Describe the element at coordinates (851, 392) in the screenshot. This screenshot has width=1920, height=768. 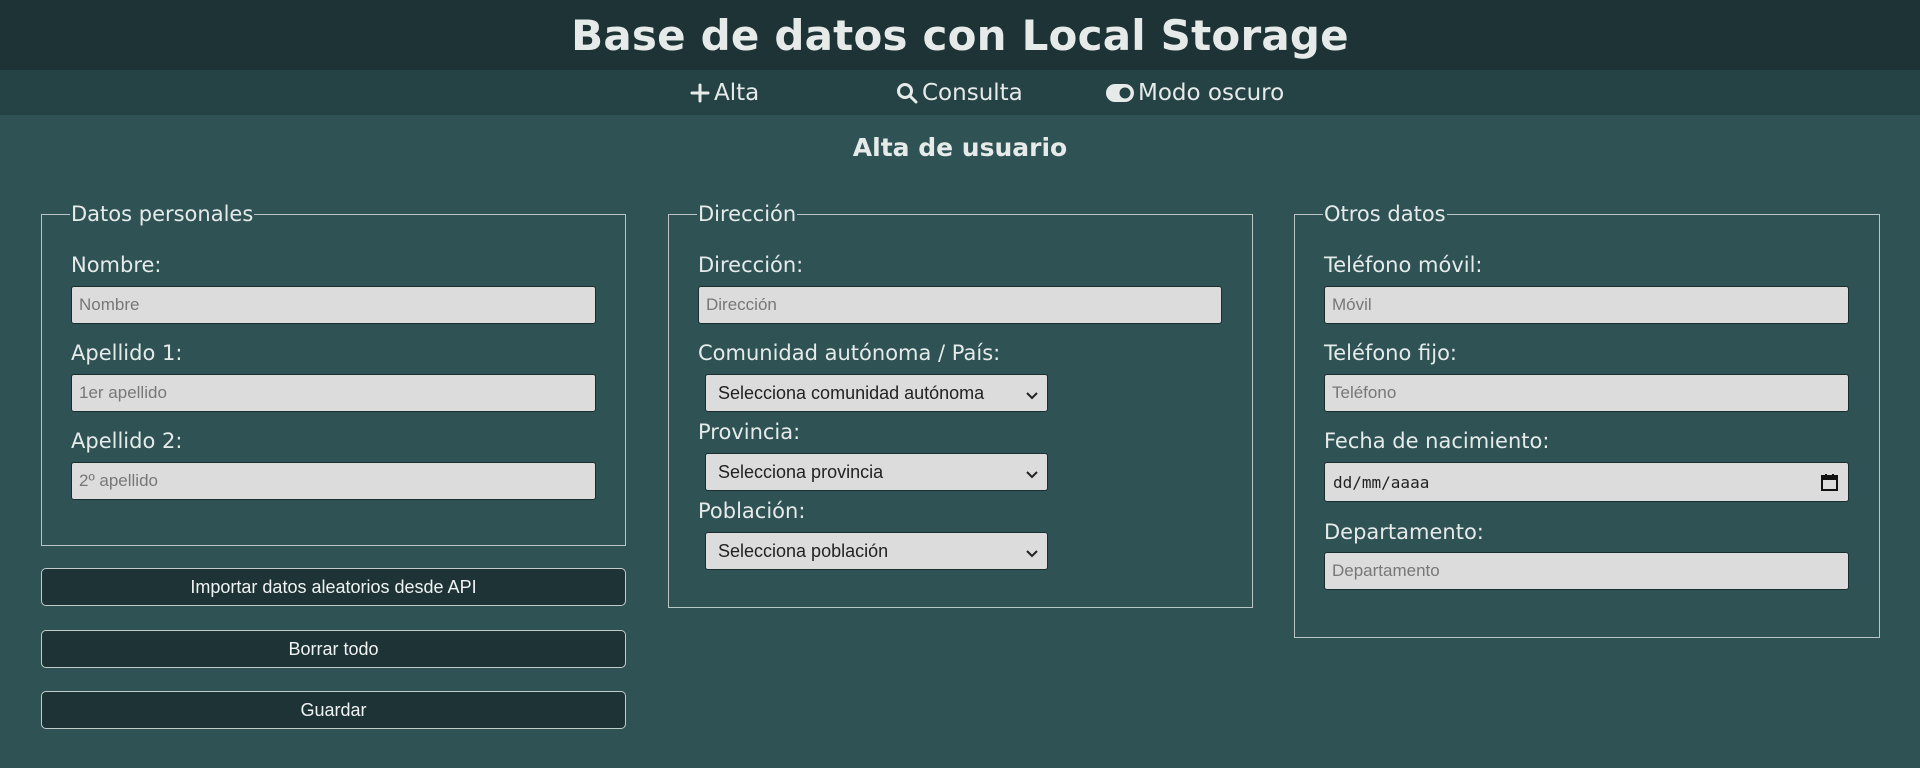
I see `comunidad-select-value: Selecciona comunidad autónoma` at that location.